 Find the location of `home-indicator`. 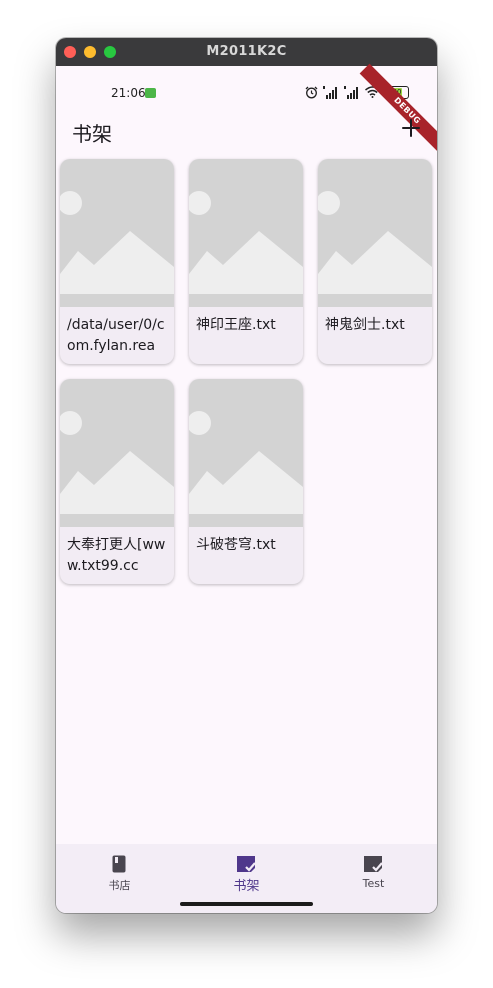

home-indicator is located at coordinates (246, 904).